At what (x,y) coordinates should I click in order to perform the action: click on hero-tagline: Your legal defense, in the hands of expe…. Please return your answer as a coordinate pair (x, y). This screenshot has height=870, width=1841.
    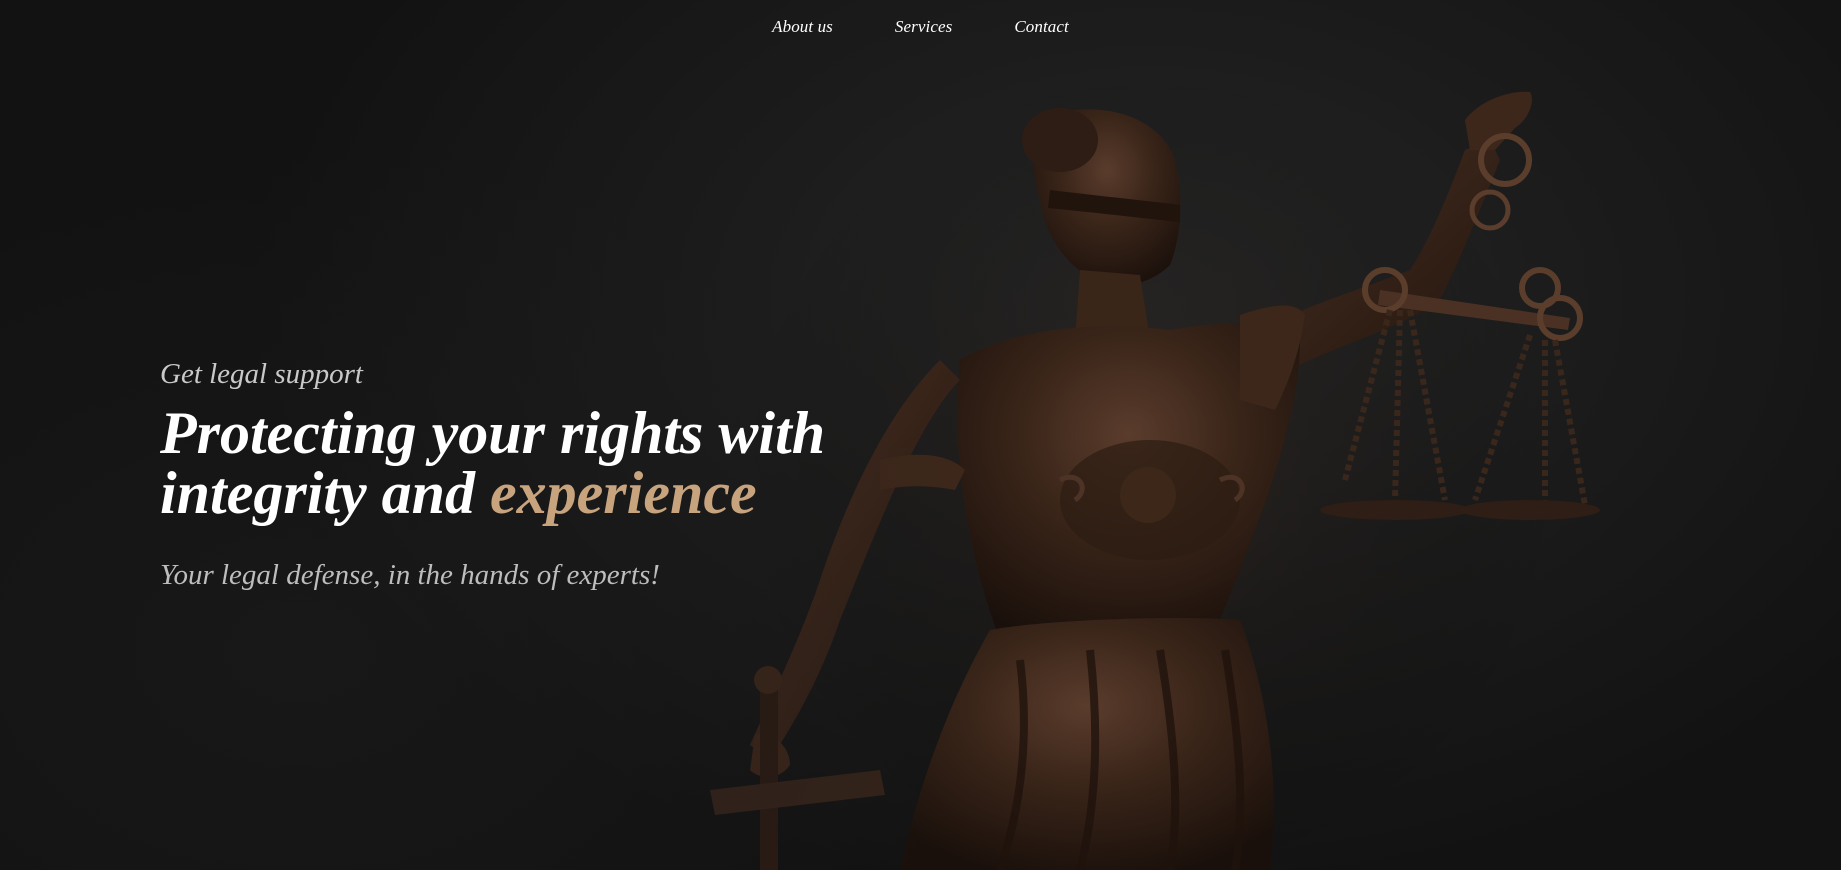
    Looking at the image, I should click on (410, 575).